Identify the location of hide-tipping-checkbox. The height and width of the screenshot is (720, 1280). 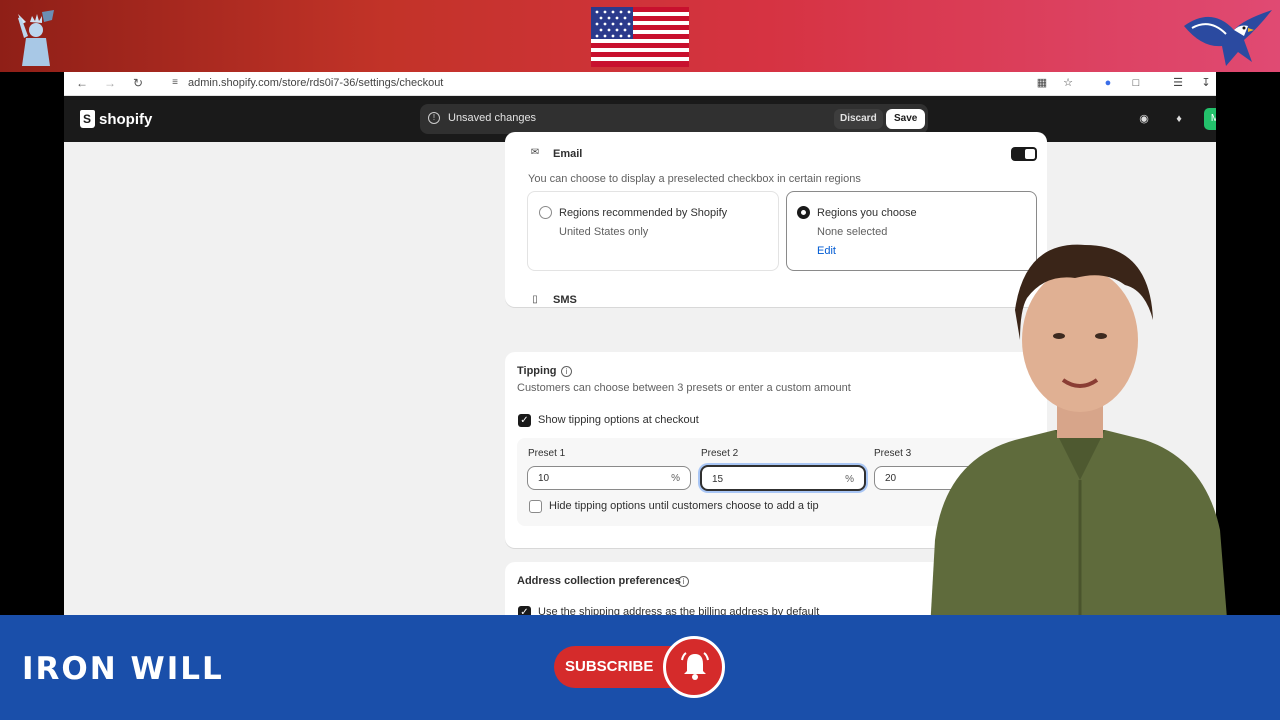
(535, 506).